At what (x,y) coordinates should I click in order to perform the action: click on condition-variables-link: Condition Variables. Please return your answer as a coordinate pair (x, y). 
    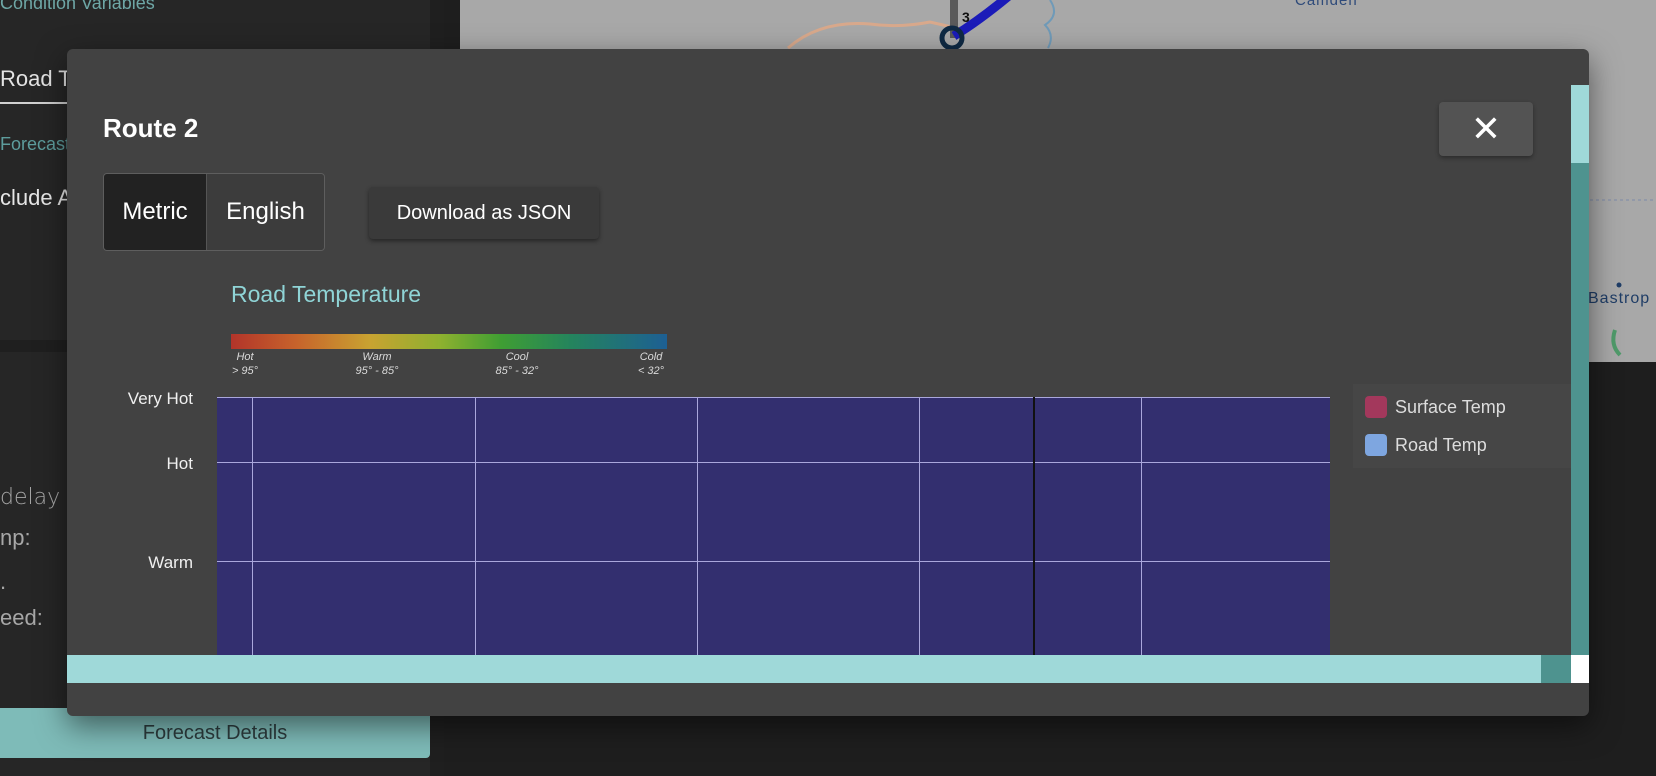
    Looking at the image, I should click on (77, 7).